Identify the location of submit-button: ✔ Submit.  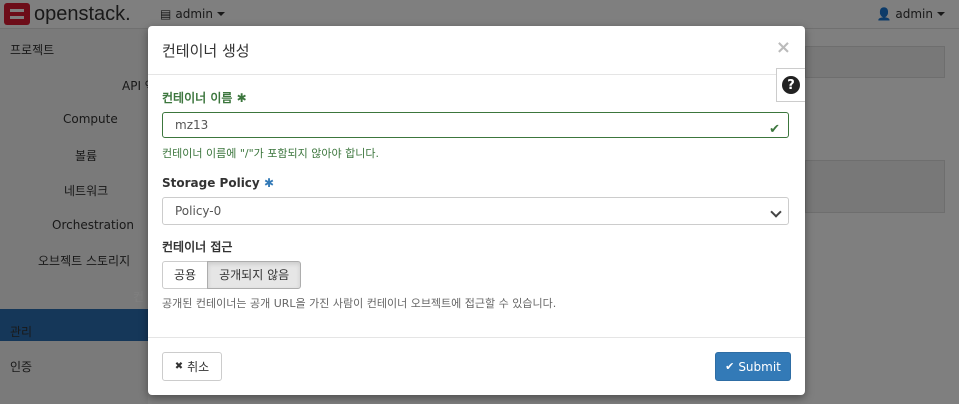
(753, 366).